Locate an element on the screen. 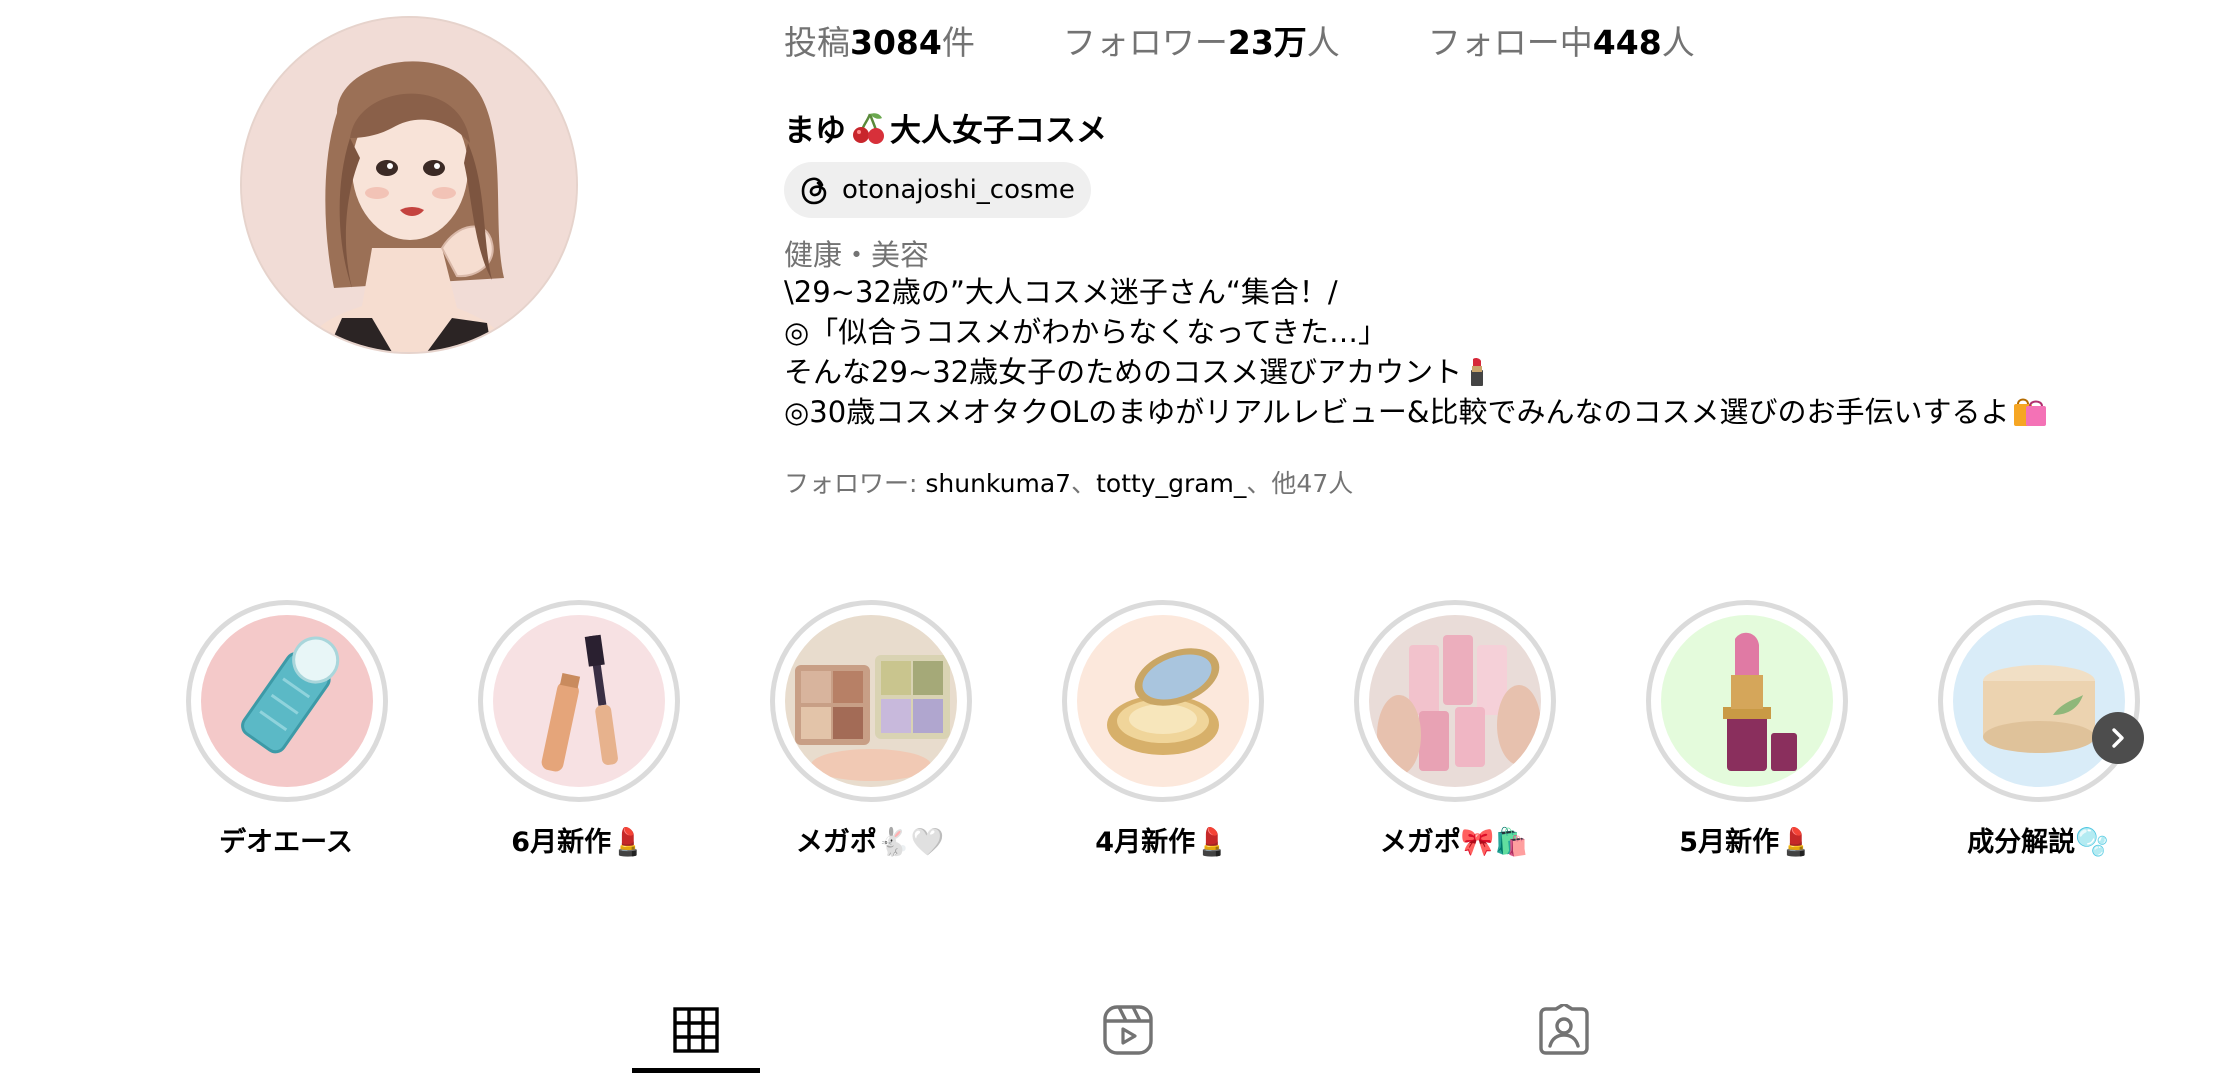  highlight-label: 6月新作💄 is located at coordinates (578, 842).